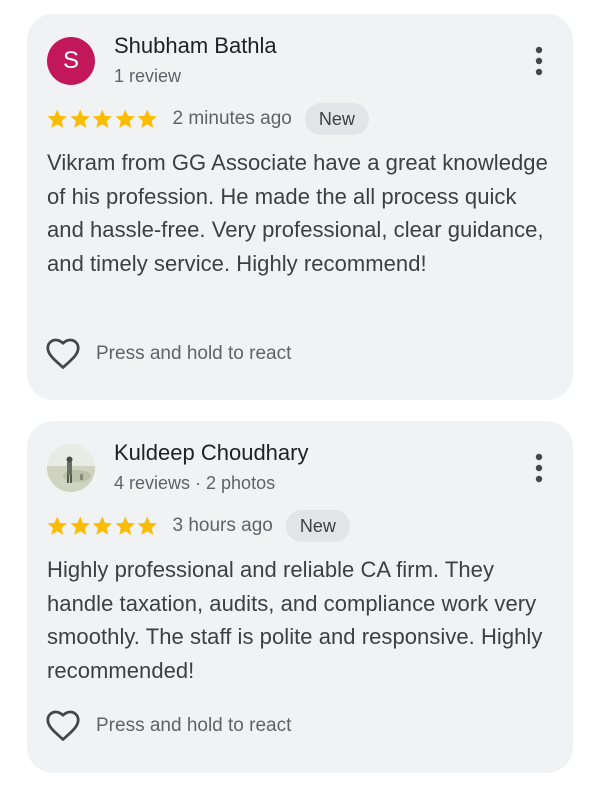  Describe the element at coordinates (148, 76) in the screenshot. I see `reviewer-meta: 1 review` at that location.